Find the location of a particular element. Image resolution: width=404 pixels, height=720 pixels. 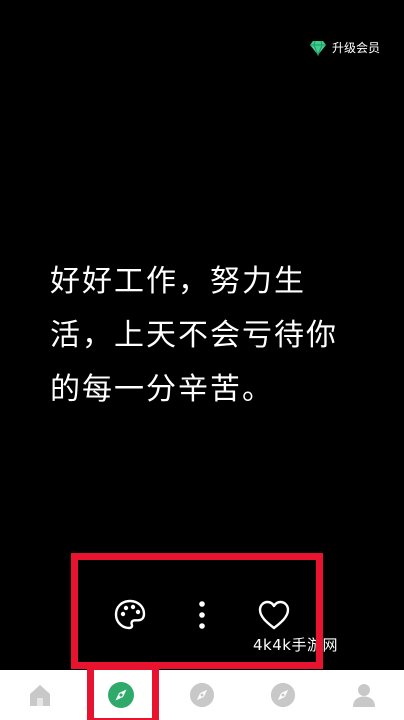

theme-button is located at coordinates (130, 615).